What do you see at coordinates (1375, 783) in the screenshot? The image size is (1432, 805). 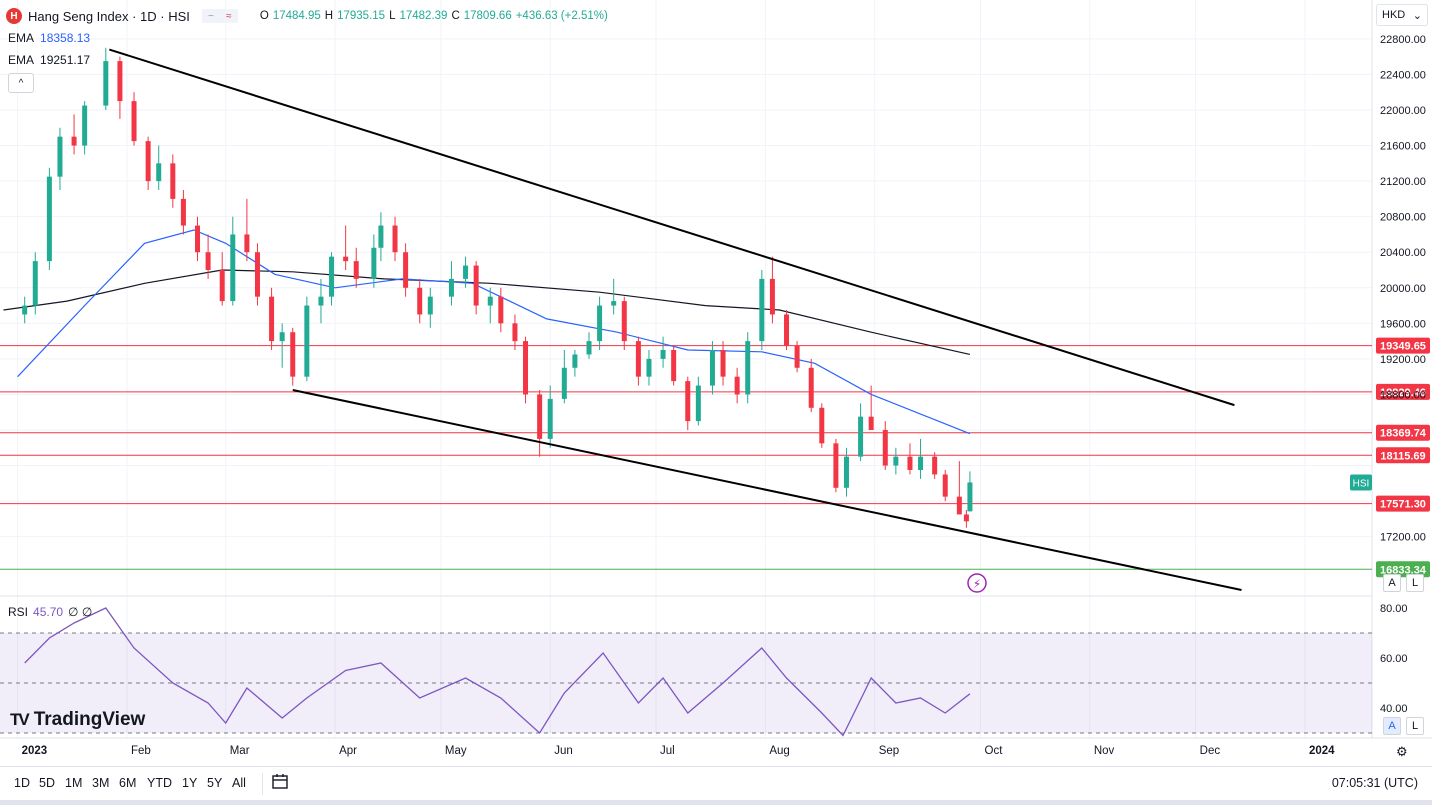 I see `clock-readout: 07:05:31 (UTC)` at bounding box center [1375, 783].